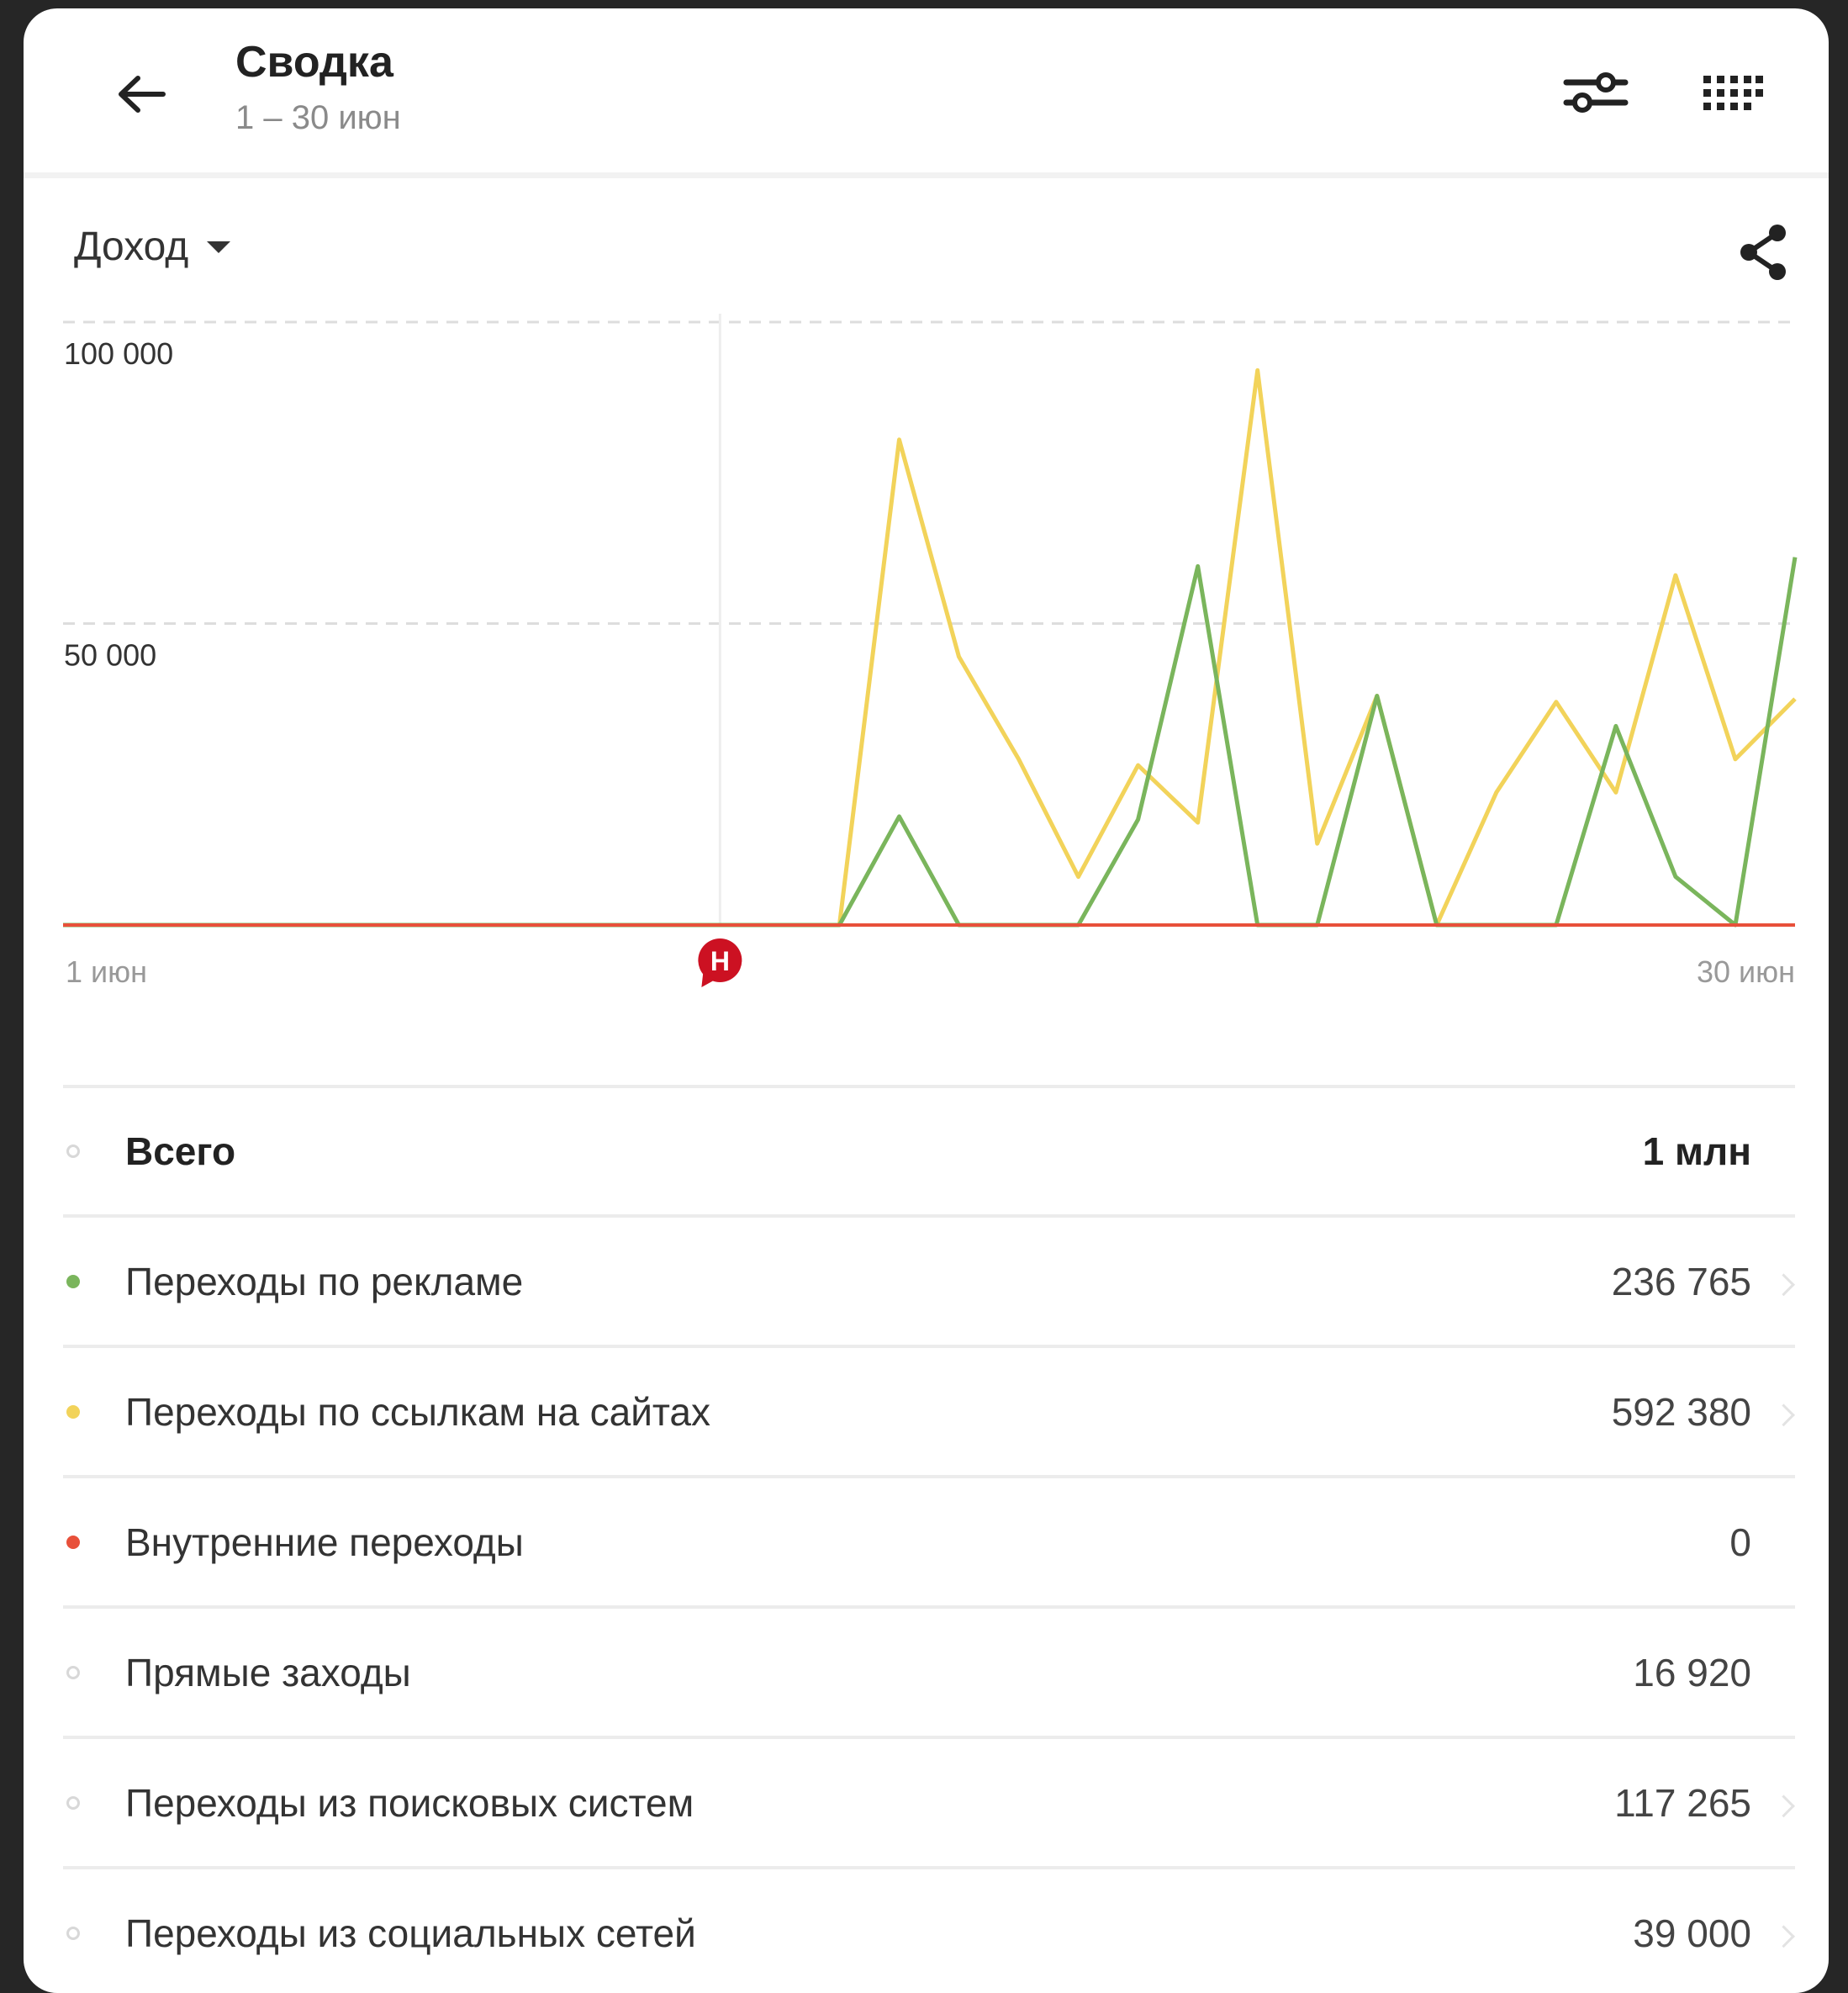 The height and width of the screenshot is (1993, 1848). What do you see at coordinates (409, 1802) in the screenshot?
I see `source-label: Переходы из поисковых систем` at bounding box center [409, 1802].